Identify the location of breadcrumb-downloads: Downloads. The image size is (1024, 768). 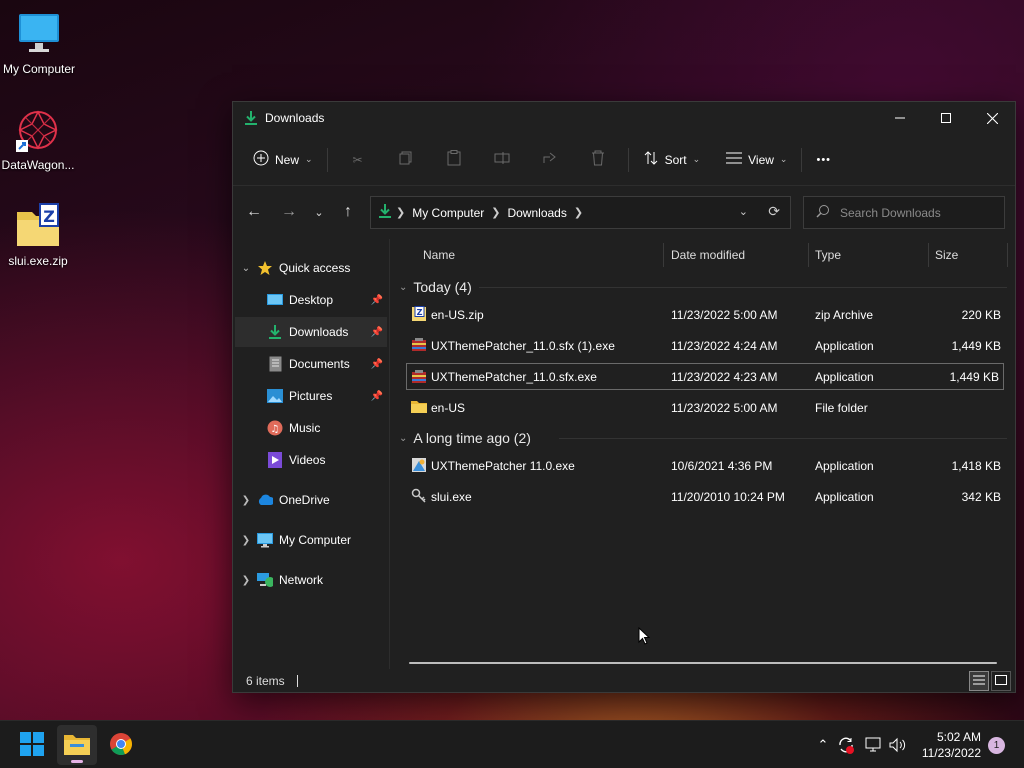
(536, 213).